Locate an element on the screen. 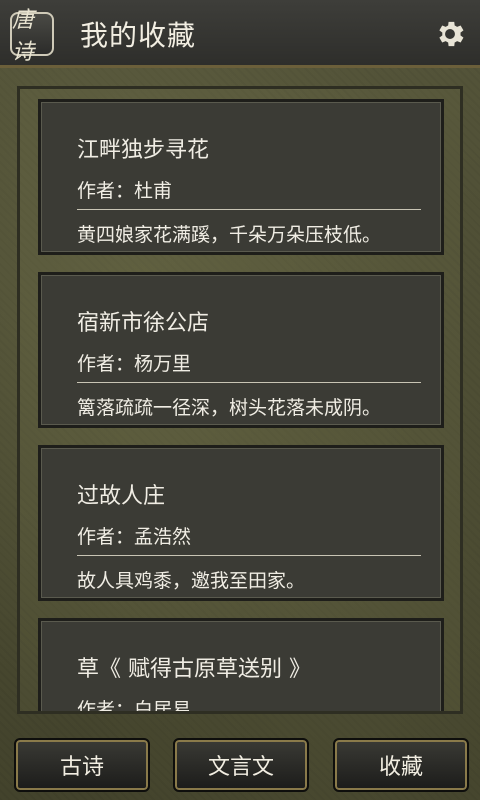 This screenshot has height=800, width=480. poem-line: 故人具鸡黍，邀我至田家。 is located at coordinates (191, 581).